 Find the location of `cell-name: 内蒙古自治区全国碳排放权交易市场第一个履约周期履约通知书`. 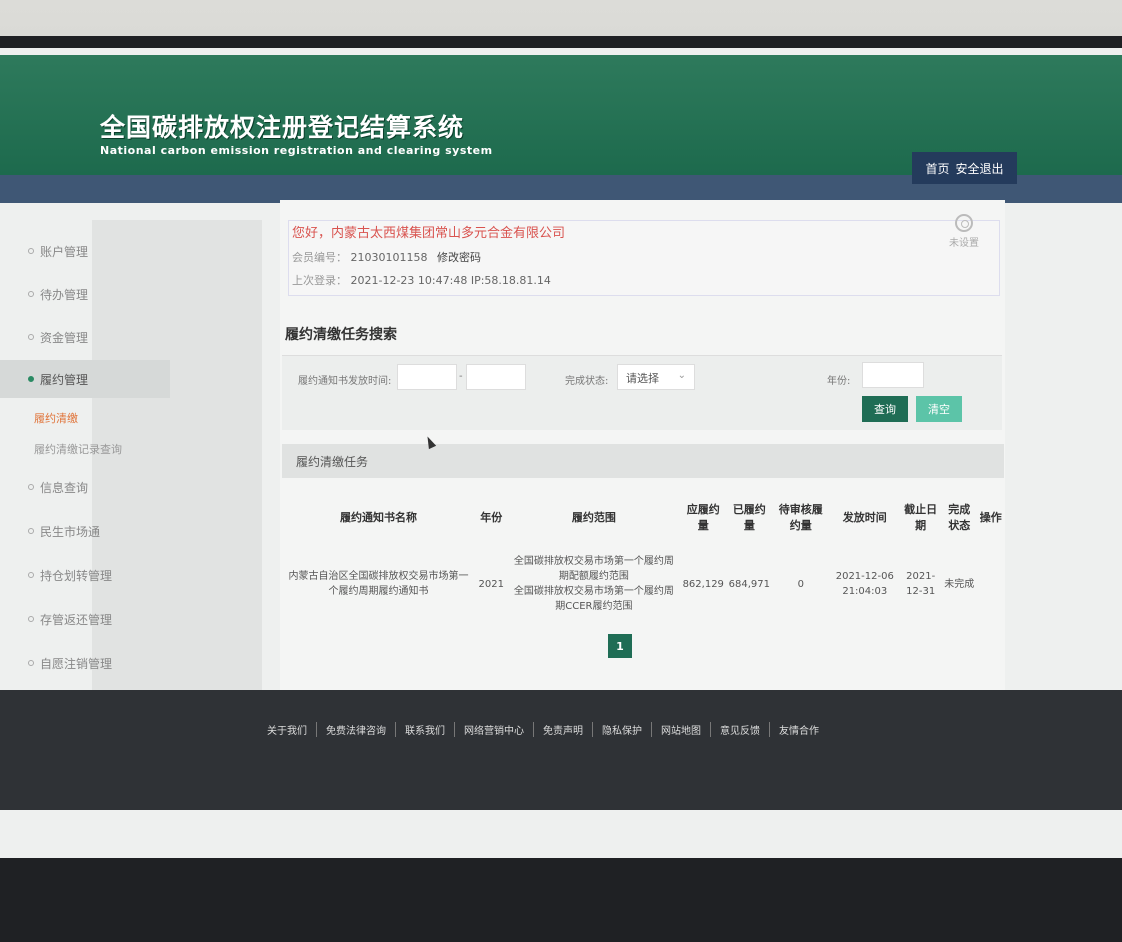

cell-name: 内蒙古自治区全国碳排放权交易市场第一个履约周期履约通知书 is located at coordinates (378, 584).